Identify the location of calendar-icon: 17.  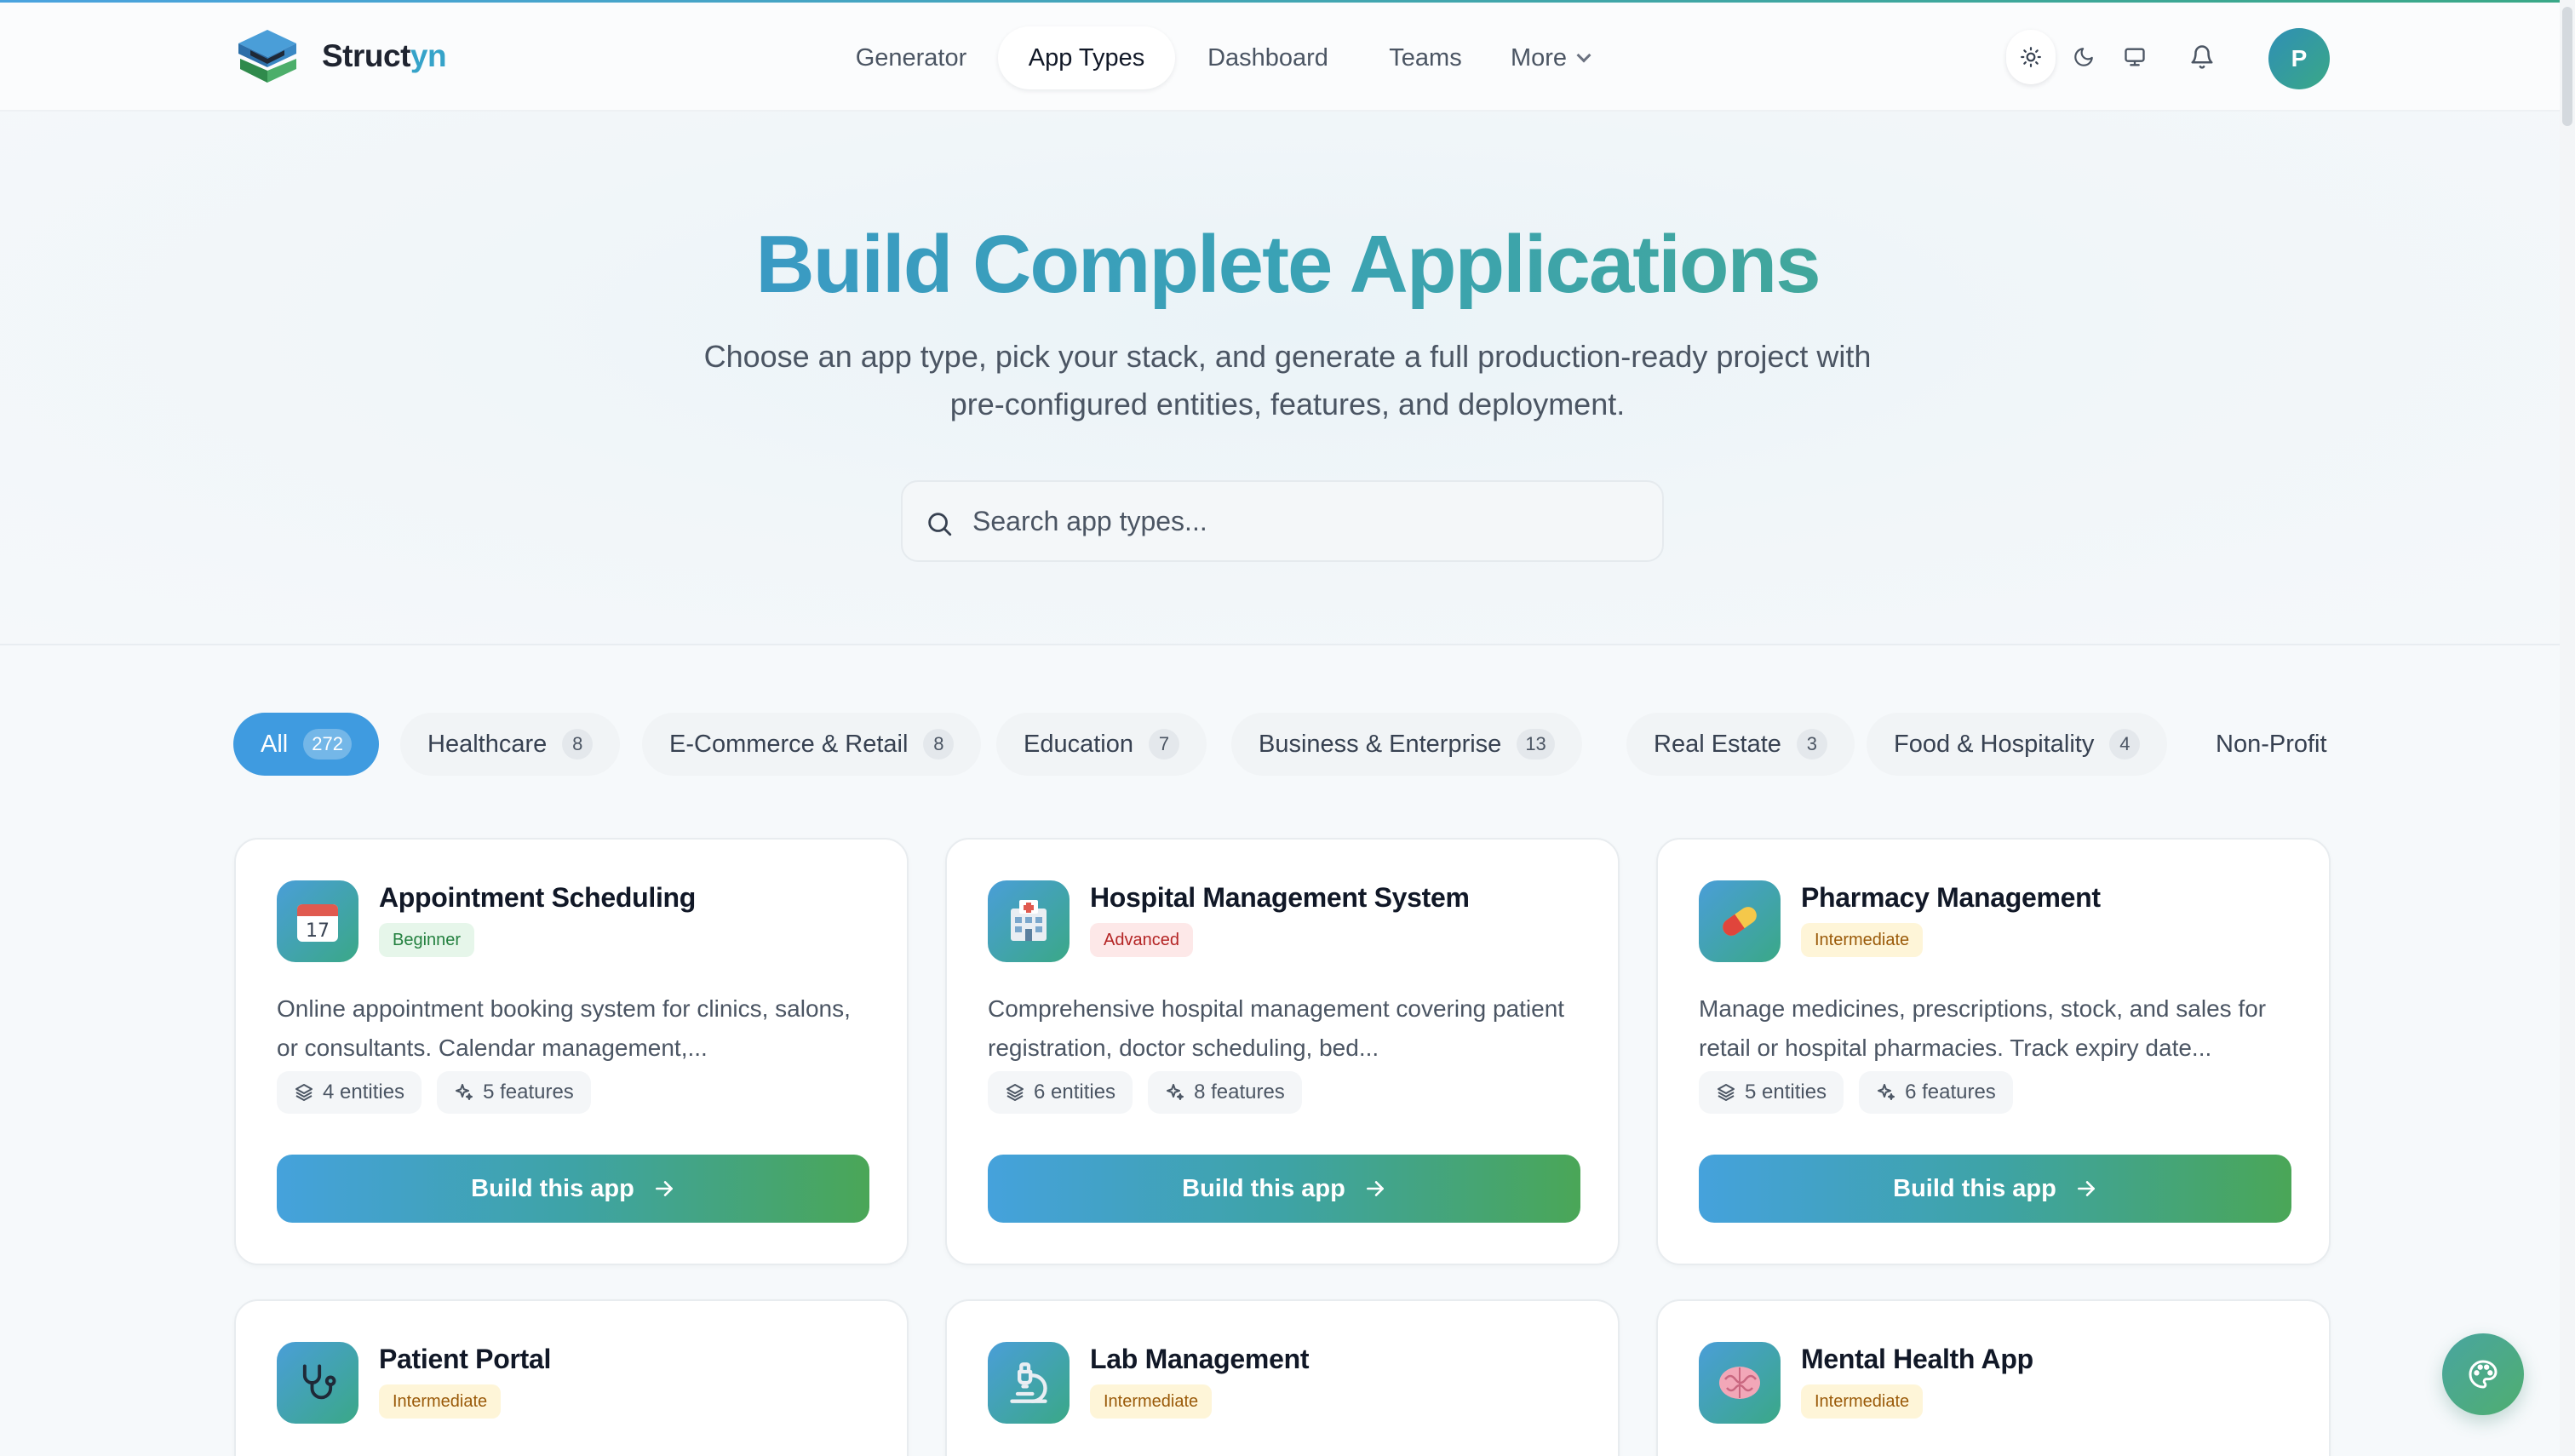
(317, 921).